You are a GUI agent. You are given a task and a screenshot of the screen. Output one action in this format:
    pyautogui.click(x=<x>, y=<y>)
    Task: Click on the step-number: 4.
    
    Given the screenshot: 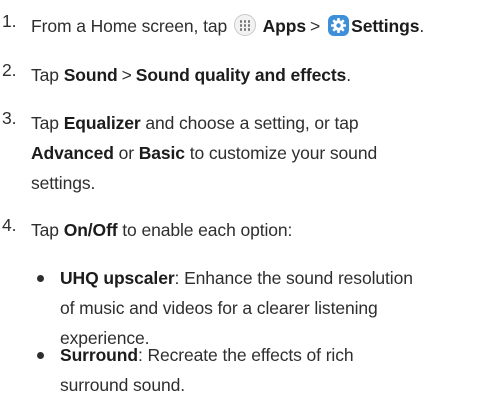 What is the action you would take?
    pyautogui.click(x=9, y=225)
    